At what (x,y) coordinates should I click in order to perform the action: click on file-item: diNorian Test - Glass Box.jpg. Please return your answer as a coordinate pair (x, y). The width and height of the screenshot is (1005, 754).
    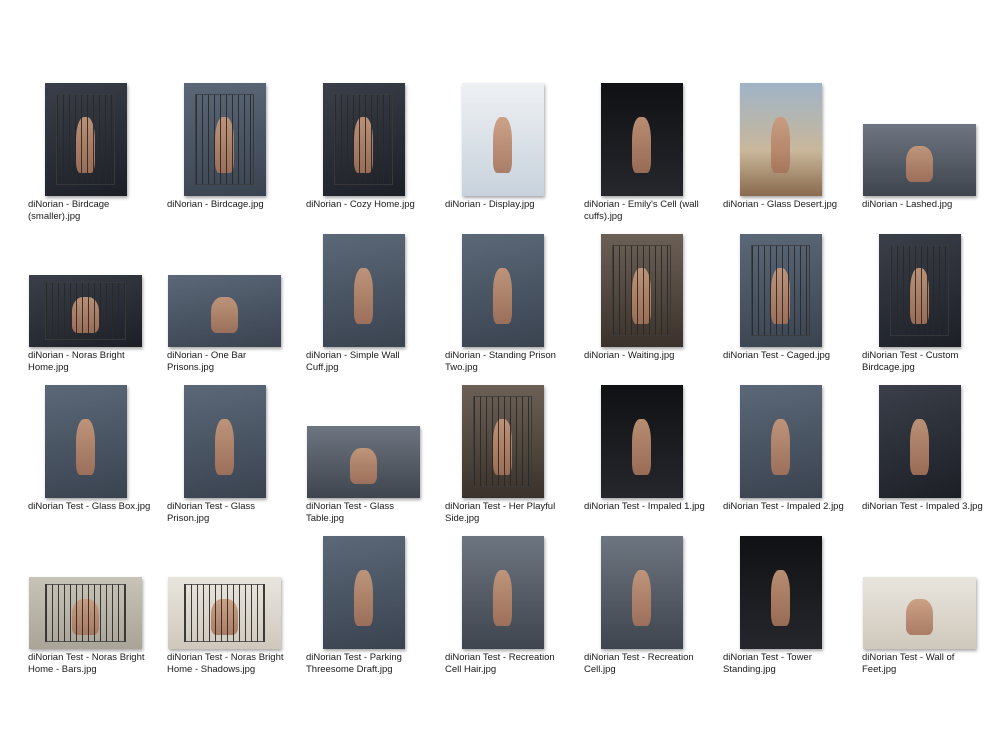
    Looking at the image, I should click on (85, 455).